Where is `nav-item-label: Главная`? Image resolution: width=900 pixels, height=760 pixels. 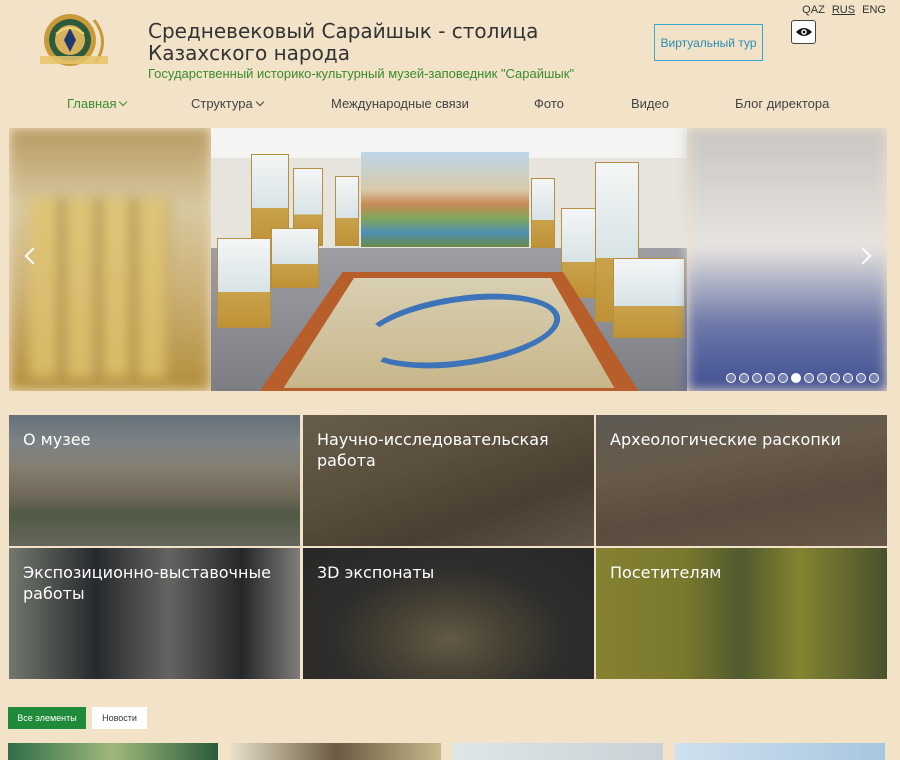 nav-item-label: Главная is located at coordinates (92, 103).